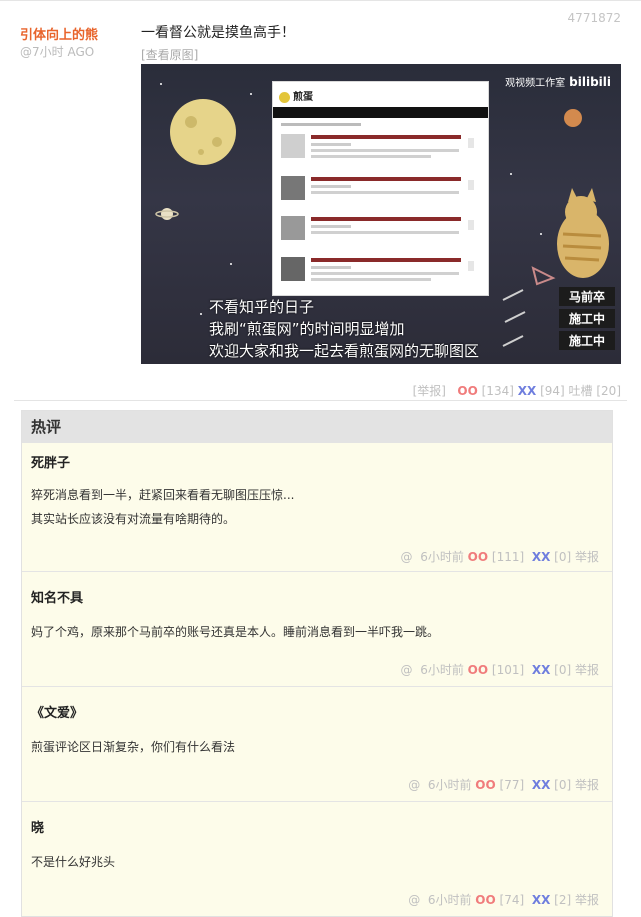  I want to click on report-link: [举报], so click(429, 391).